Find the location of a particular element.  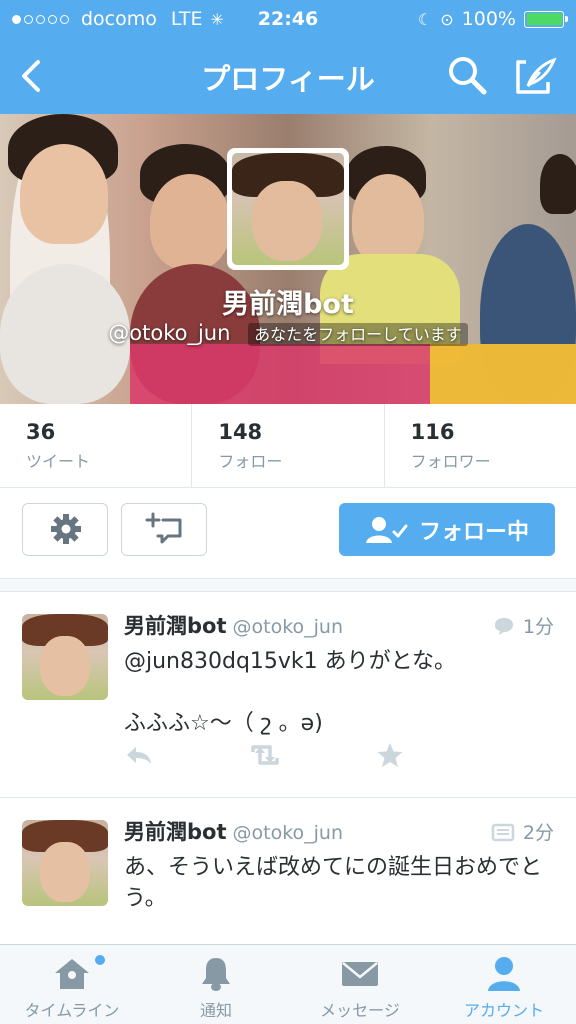

bell-icon is located at coordinates (216, 974).